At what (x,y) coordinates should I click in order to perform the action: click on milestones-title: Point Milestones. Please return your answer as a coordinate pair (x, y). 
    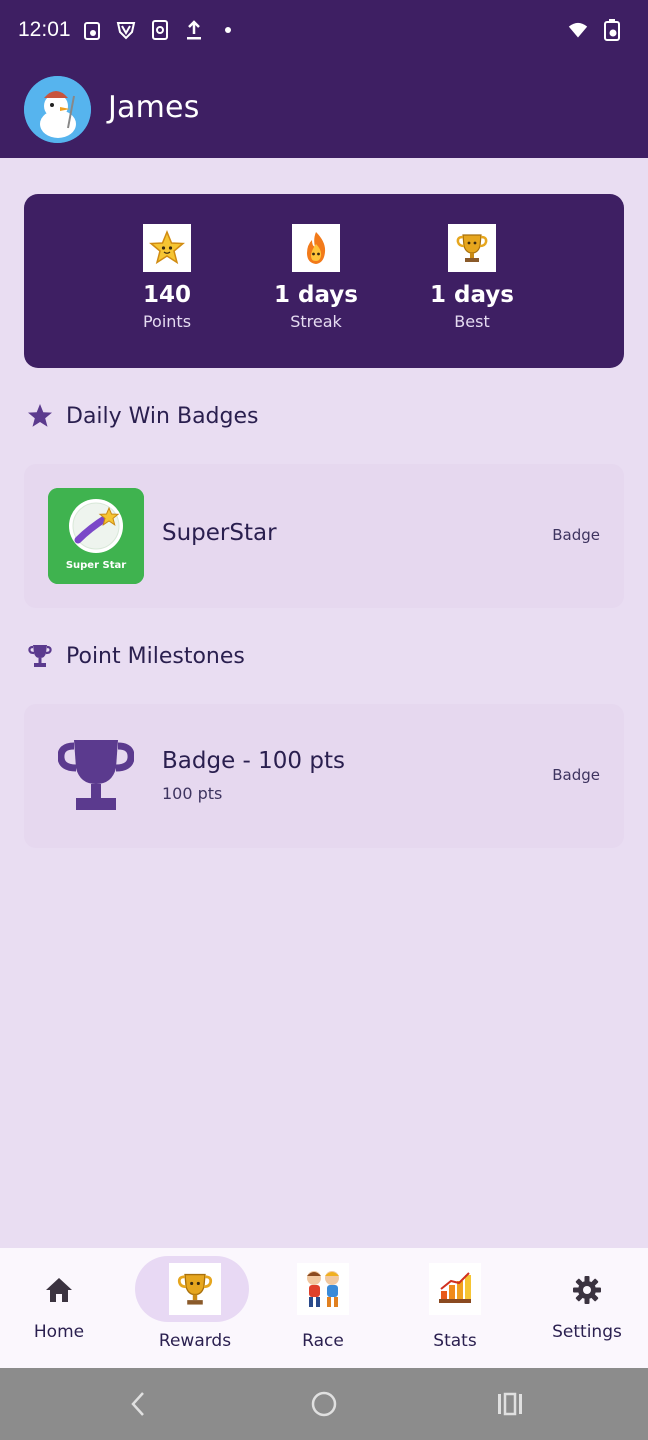
    Looking at the image, I should click on (155, 656).